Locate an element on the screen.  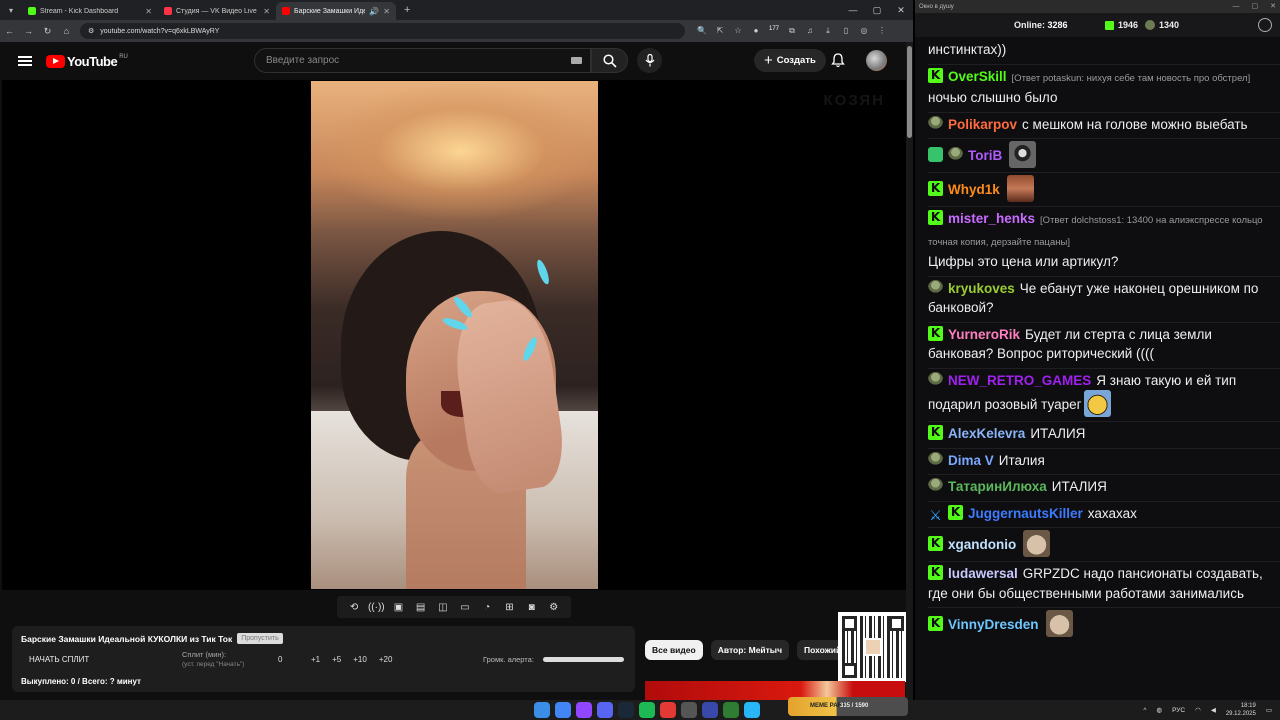
increment-button: +1 is located at coordinates (315, 659).